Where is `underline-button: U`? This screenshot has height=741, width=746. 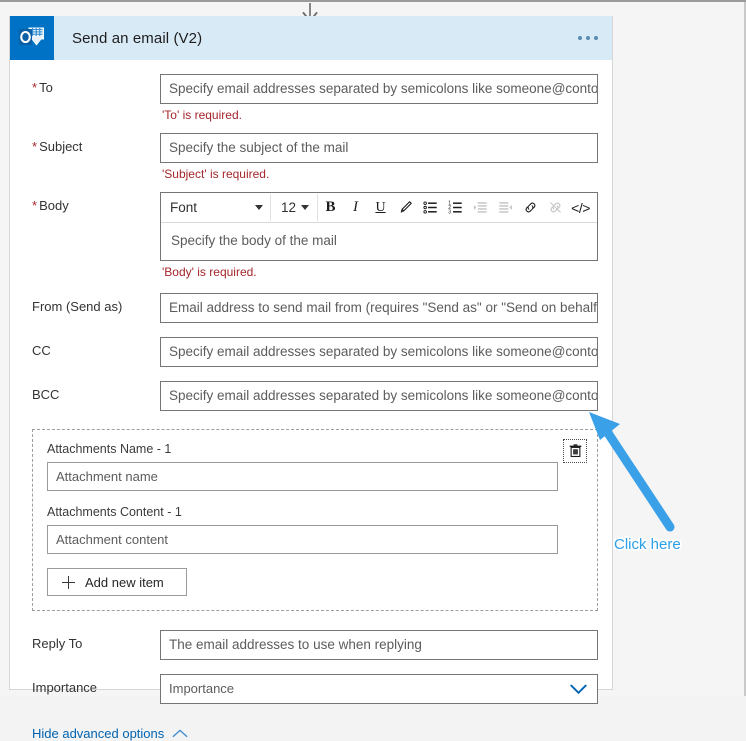 underline-button: U is located at coordinates (380, 207).